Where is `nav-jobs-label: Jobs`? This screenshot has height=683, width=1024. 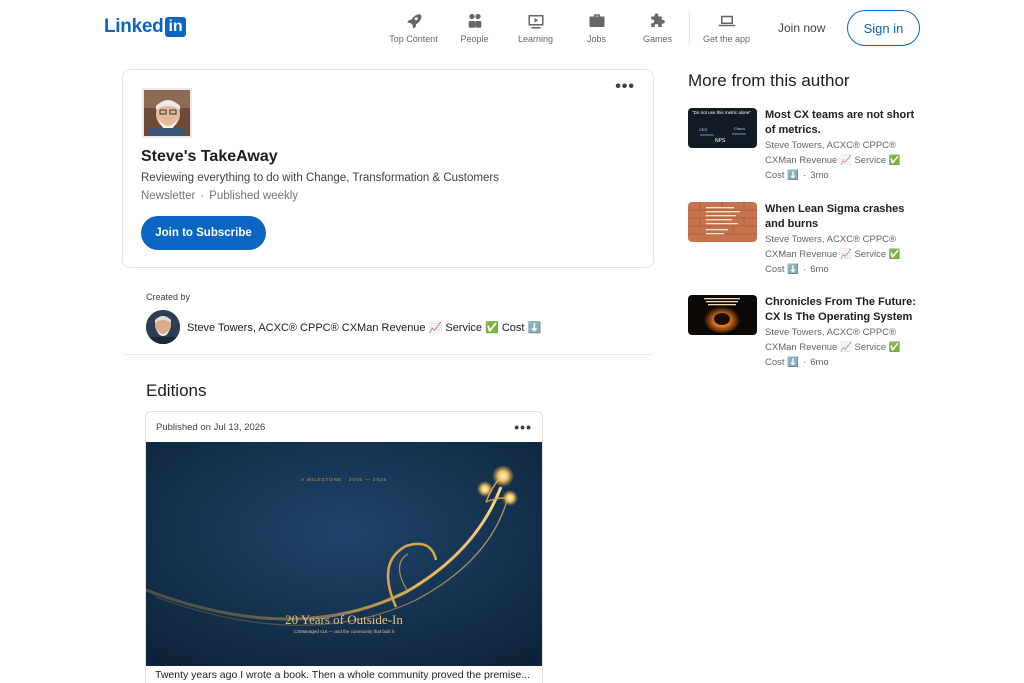
nav-jobs-label: Jobs is located at coordinates (596, 39).